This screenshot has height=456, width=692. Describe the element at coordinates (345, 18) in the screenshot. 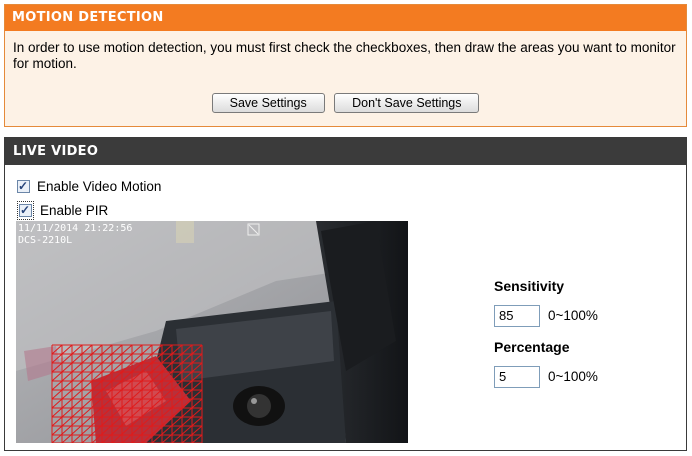

I see `motion-detection-title: MOTION DETECTION` at that location.